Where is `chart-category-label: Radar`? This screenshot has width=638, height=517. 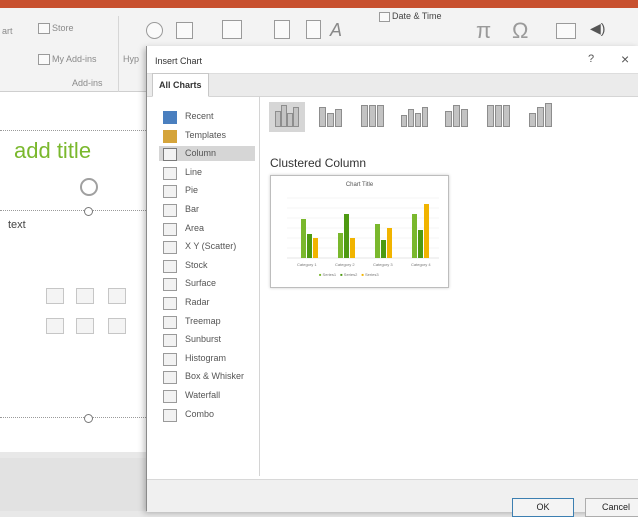 chart-category-label: Radar is located at coordinates (197, 302).